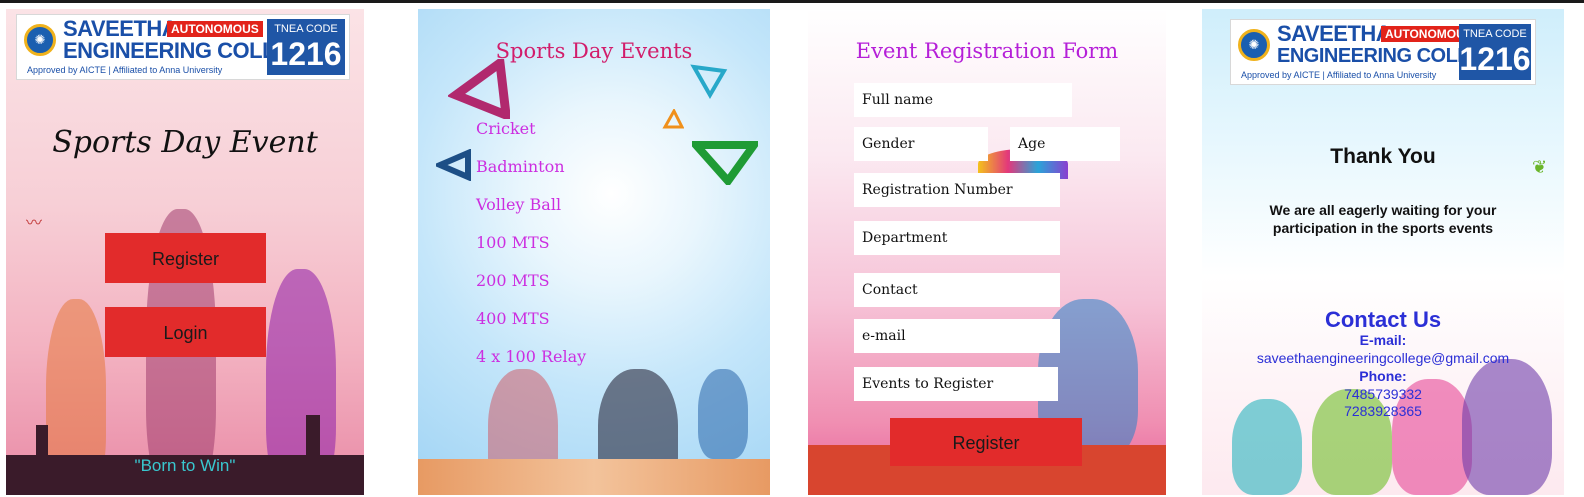 The image size is (1584, 497). Describe the element at coordinates (1383, 394) in the screenshot. I see `phone-number: 7485739332` at that location.